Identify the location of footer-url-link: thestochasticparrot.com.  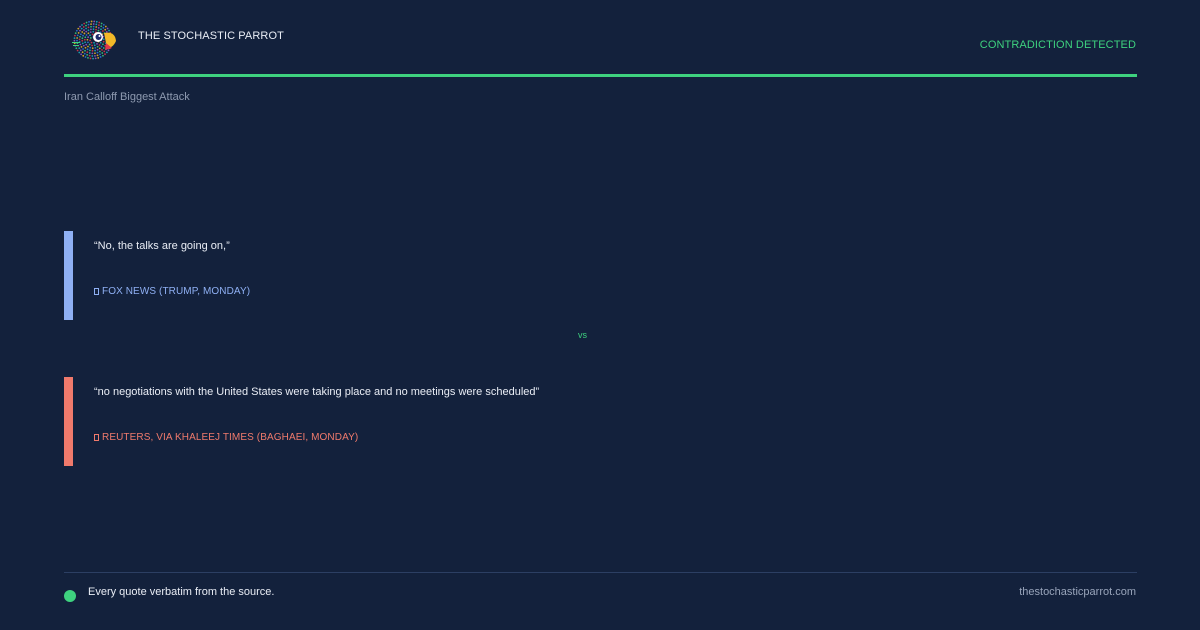
(1077, 592).